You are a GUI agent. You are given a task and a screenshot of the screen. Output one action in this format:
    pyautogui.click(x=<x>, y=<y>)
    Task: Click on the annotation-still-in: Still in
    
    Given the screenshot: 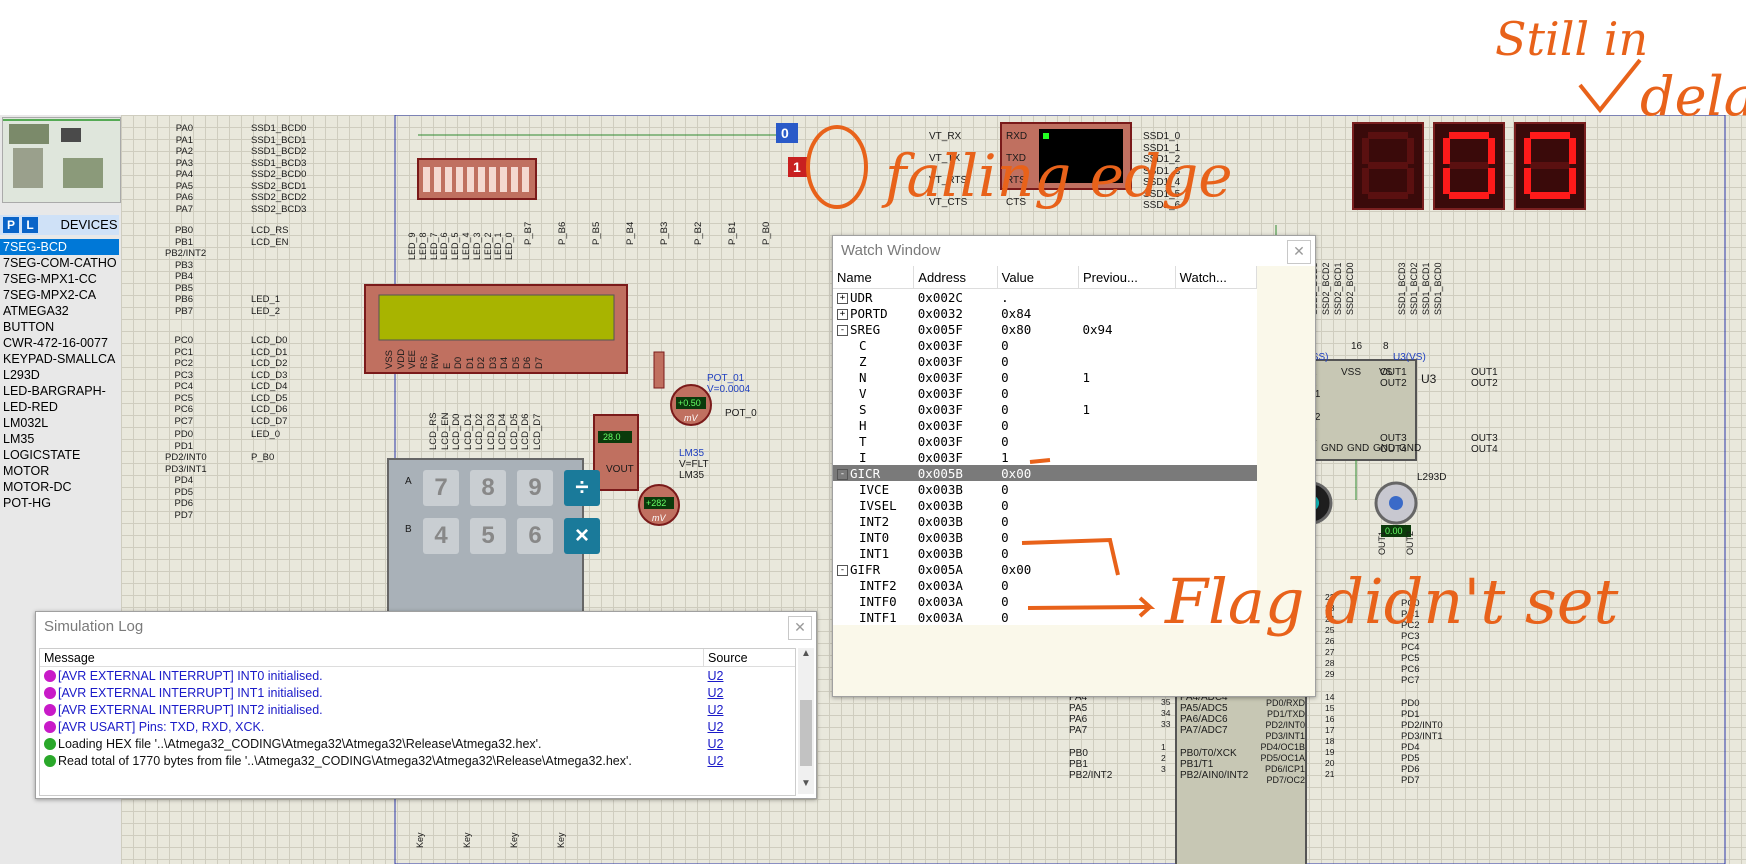 What is the action you would take?
    pyautogui.click(x=1572, y=39)
    